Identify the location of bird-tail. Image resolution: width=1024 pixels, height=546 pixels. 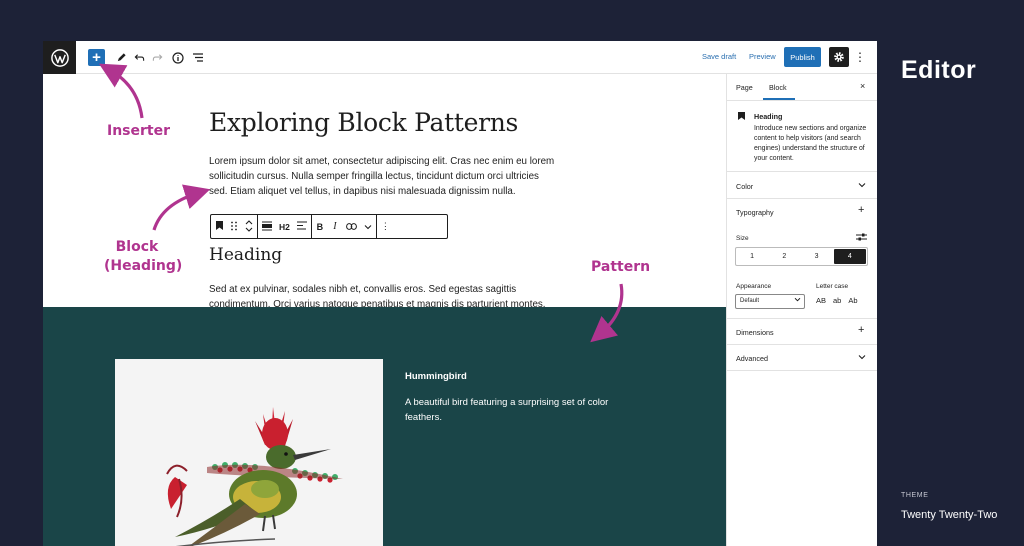
(177, 493).